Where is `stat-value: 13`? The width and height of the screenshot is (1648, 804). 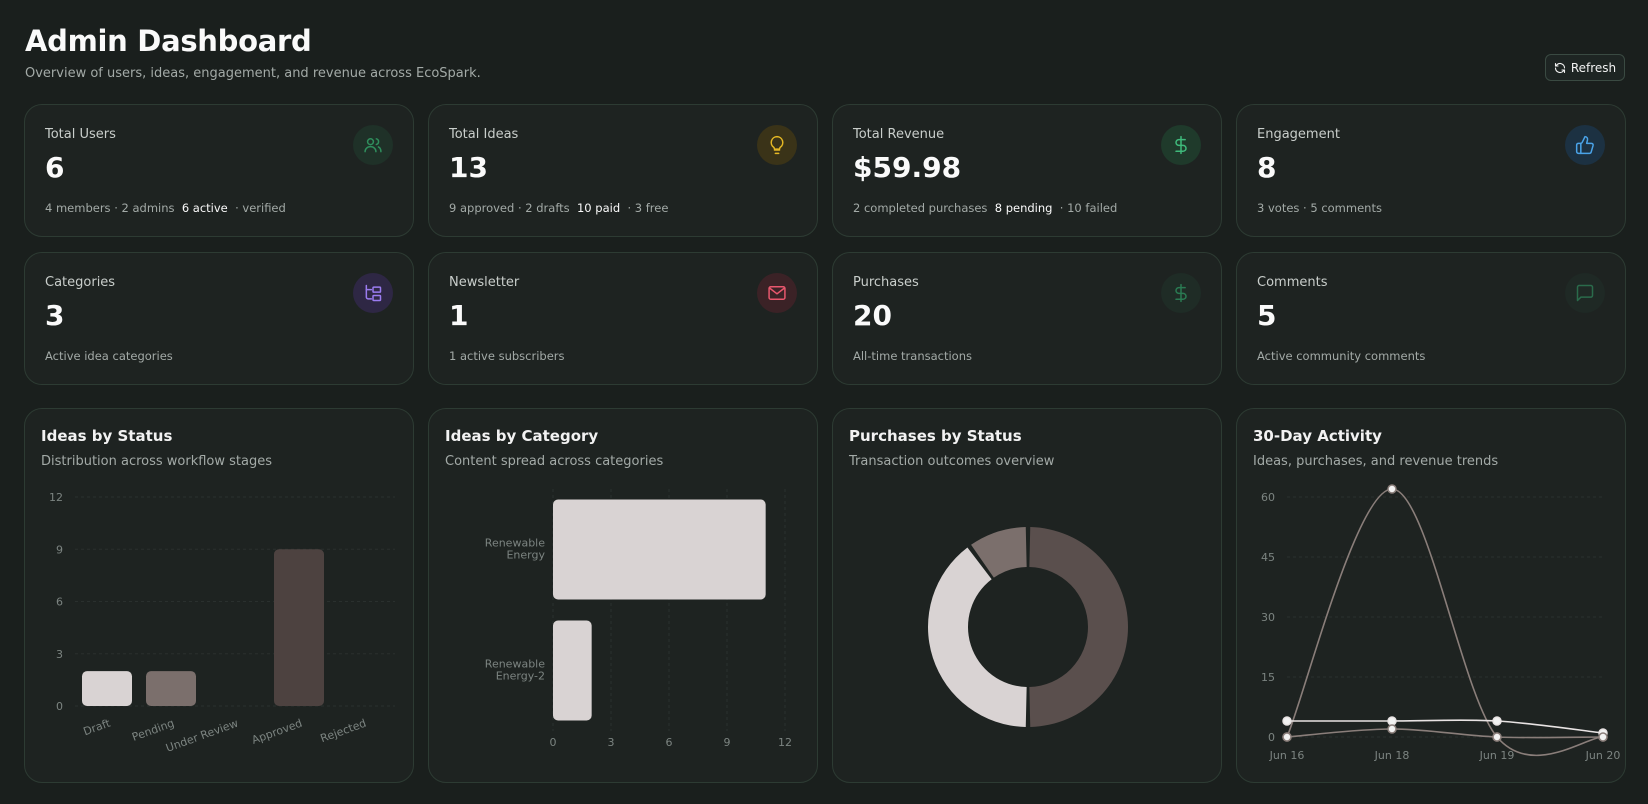
stat-value: 13 is located at coordinates (468, 167).